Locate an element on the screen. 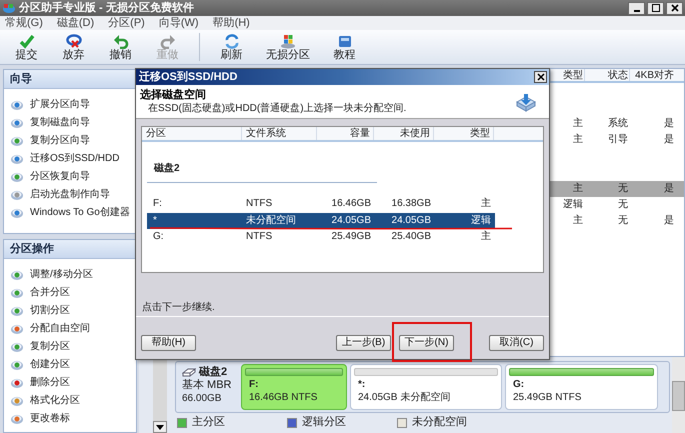  sidebar-item: 复制分区向导 is located at coordinates (60, 141).